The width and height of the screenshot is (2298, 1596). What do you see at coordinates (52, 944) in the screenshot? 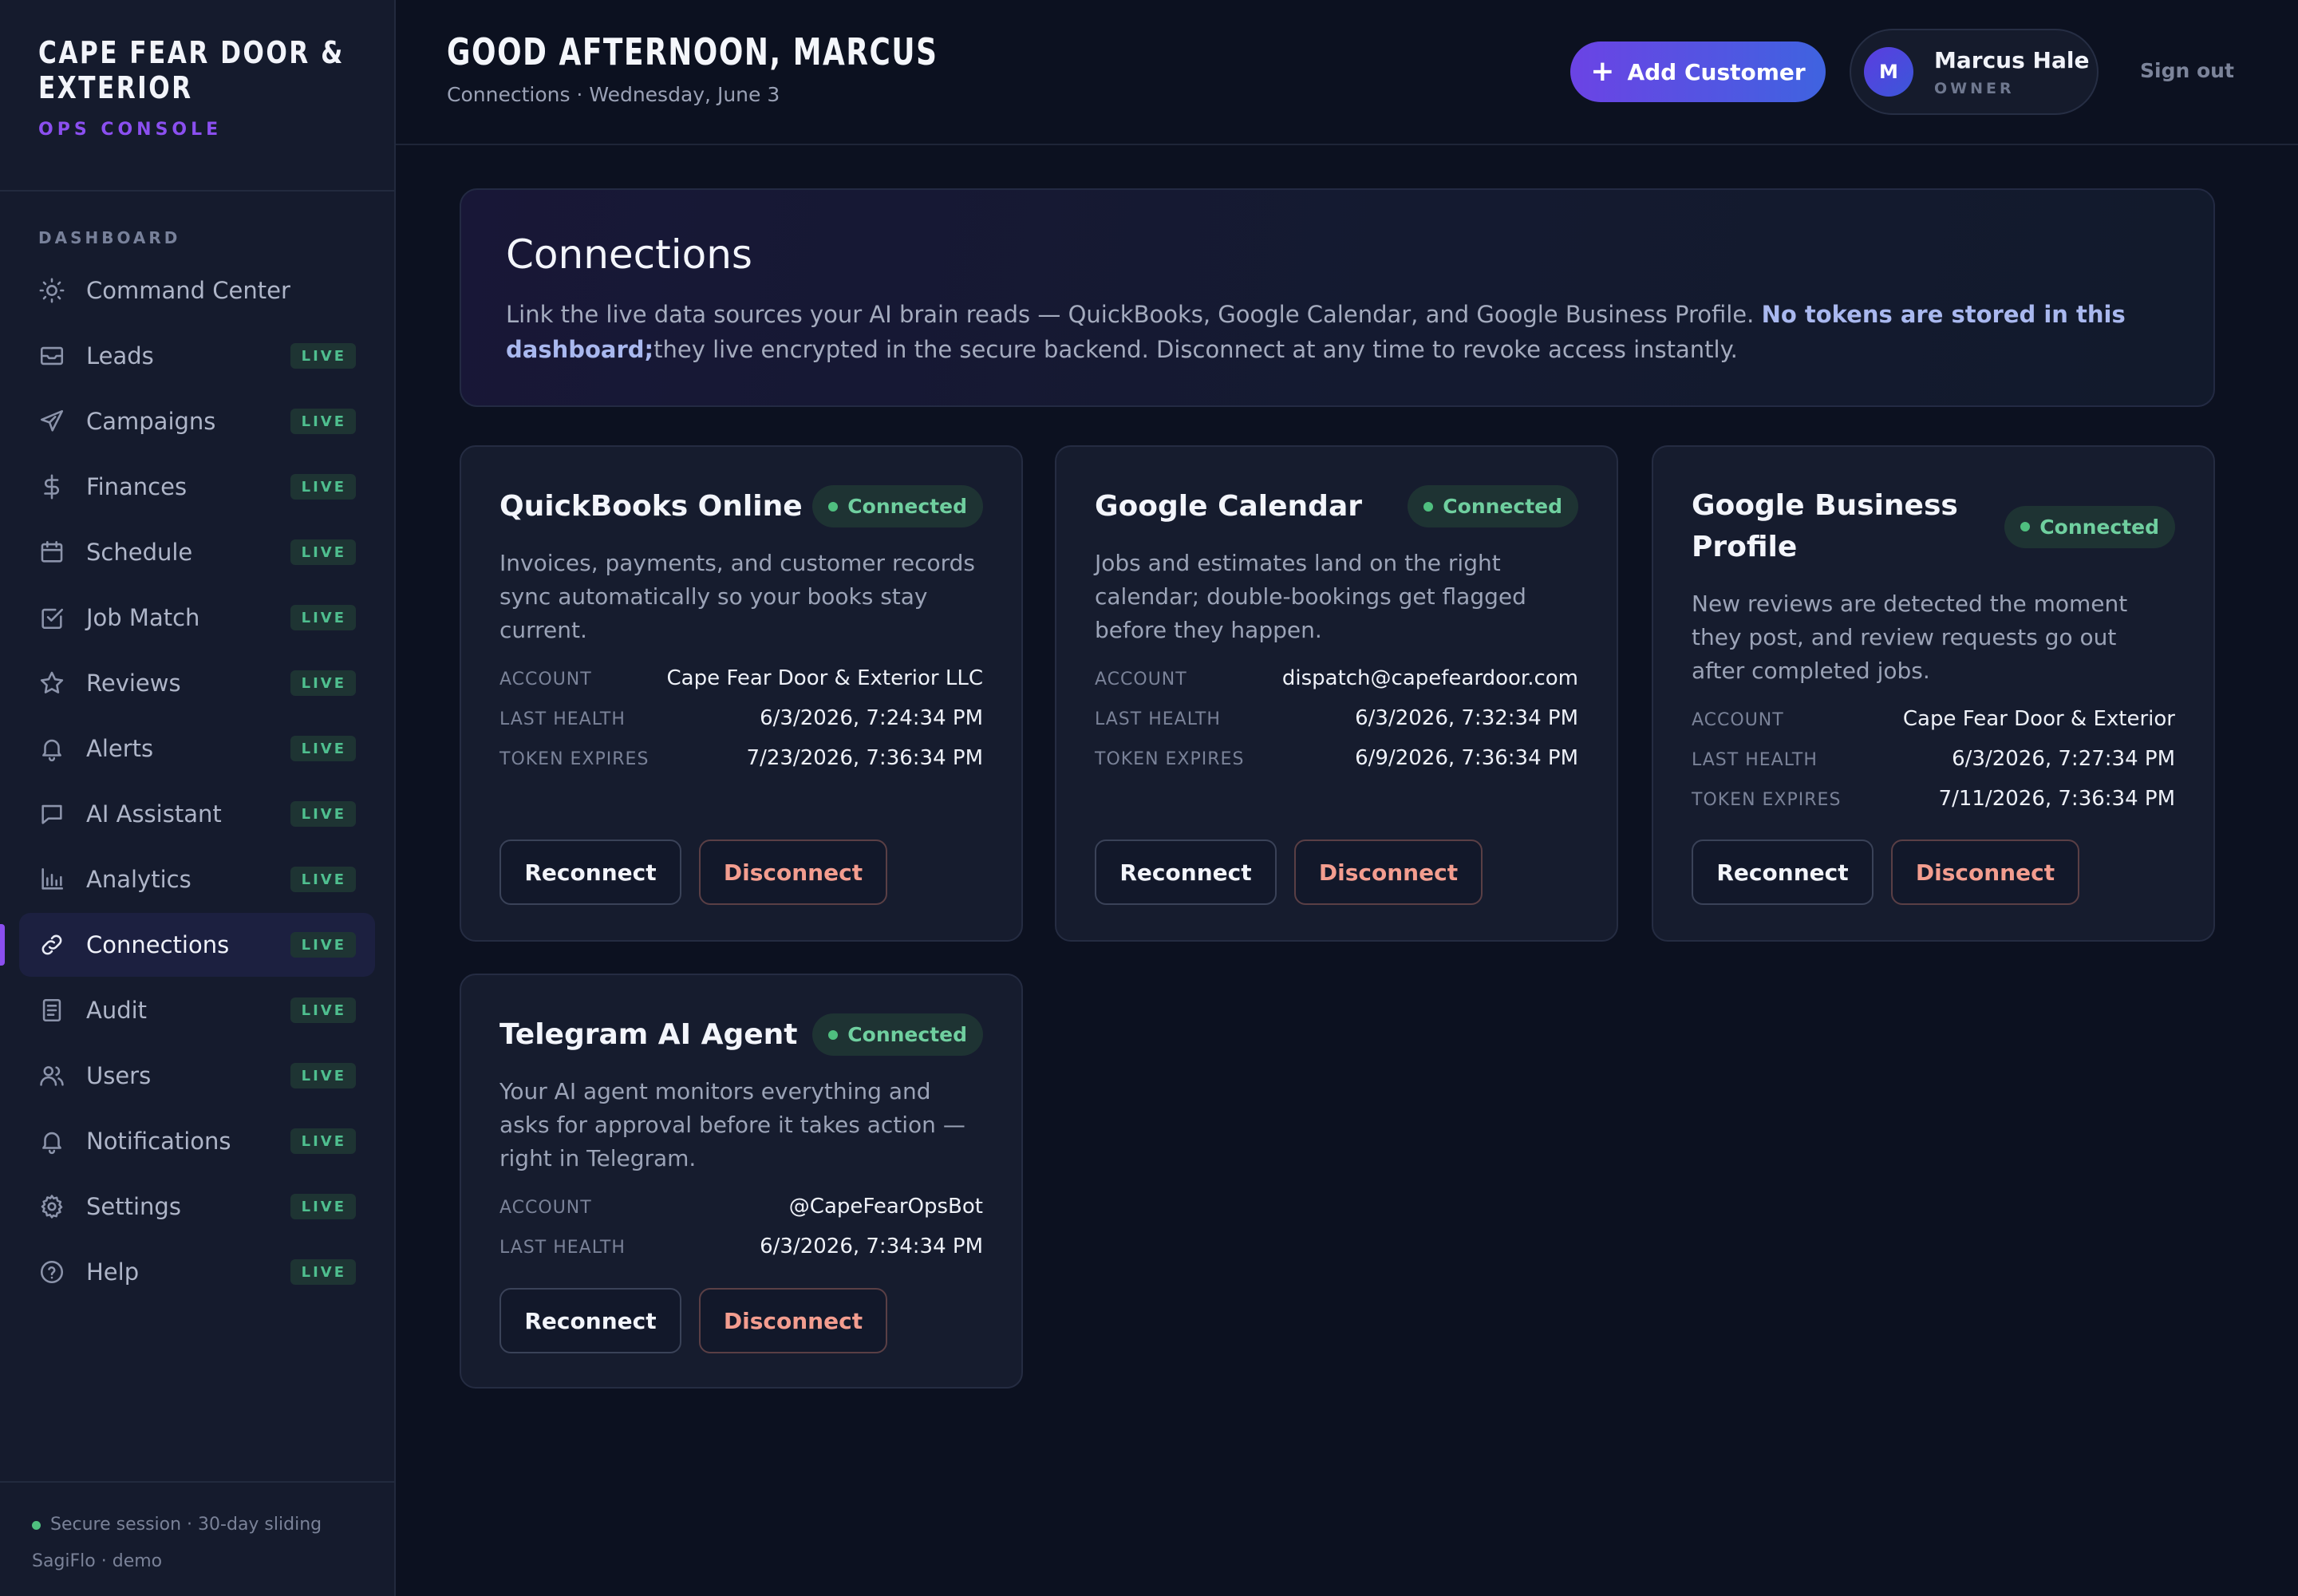
I see `link-icon` at bounding box center [52, 944].